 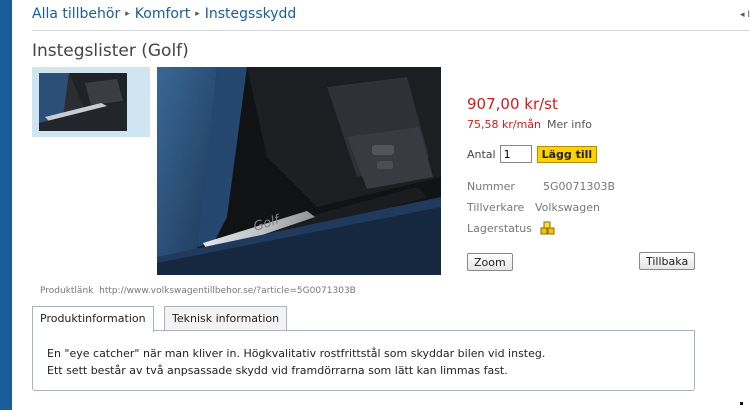 I want to click on breadcrumb-link-all: Alla tillbehör, so click(x=76, y=14).